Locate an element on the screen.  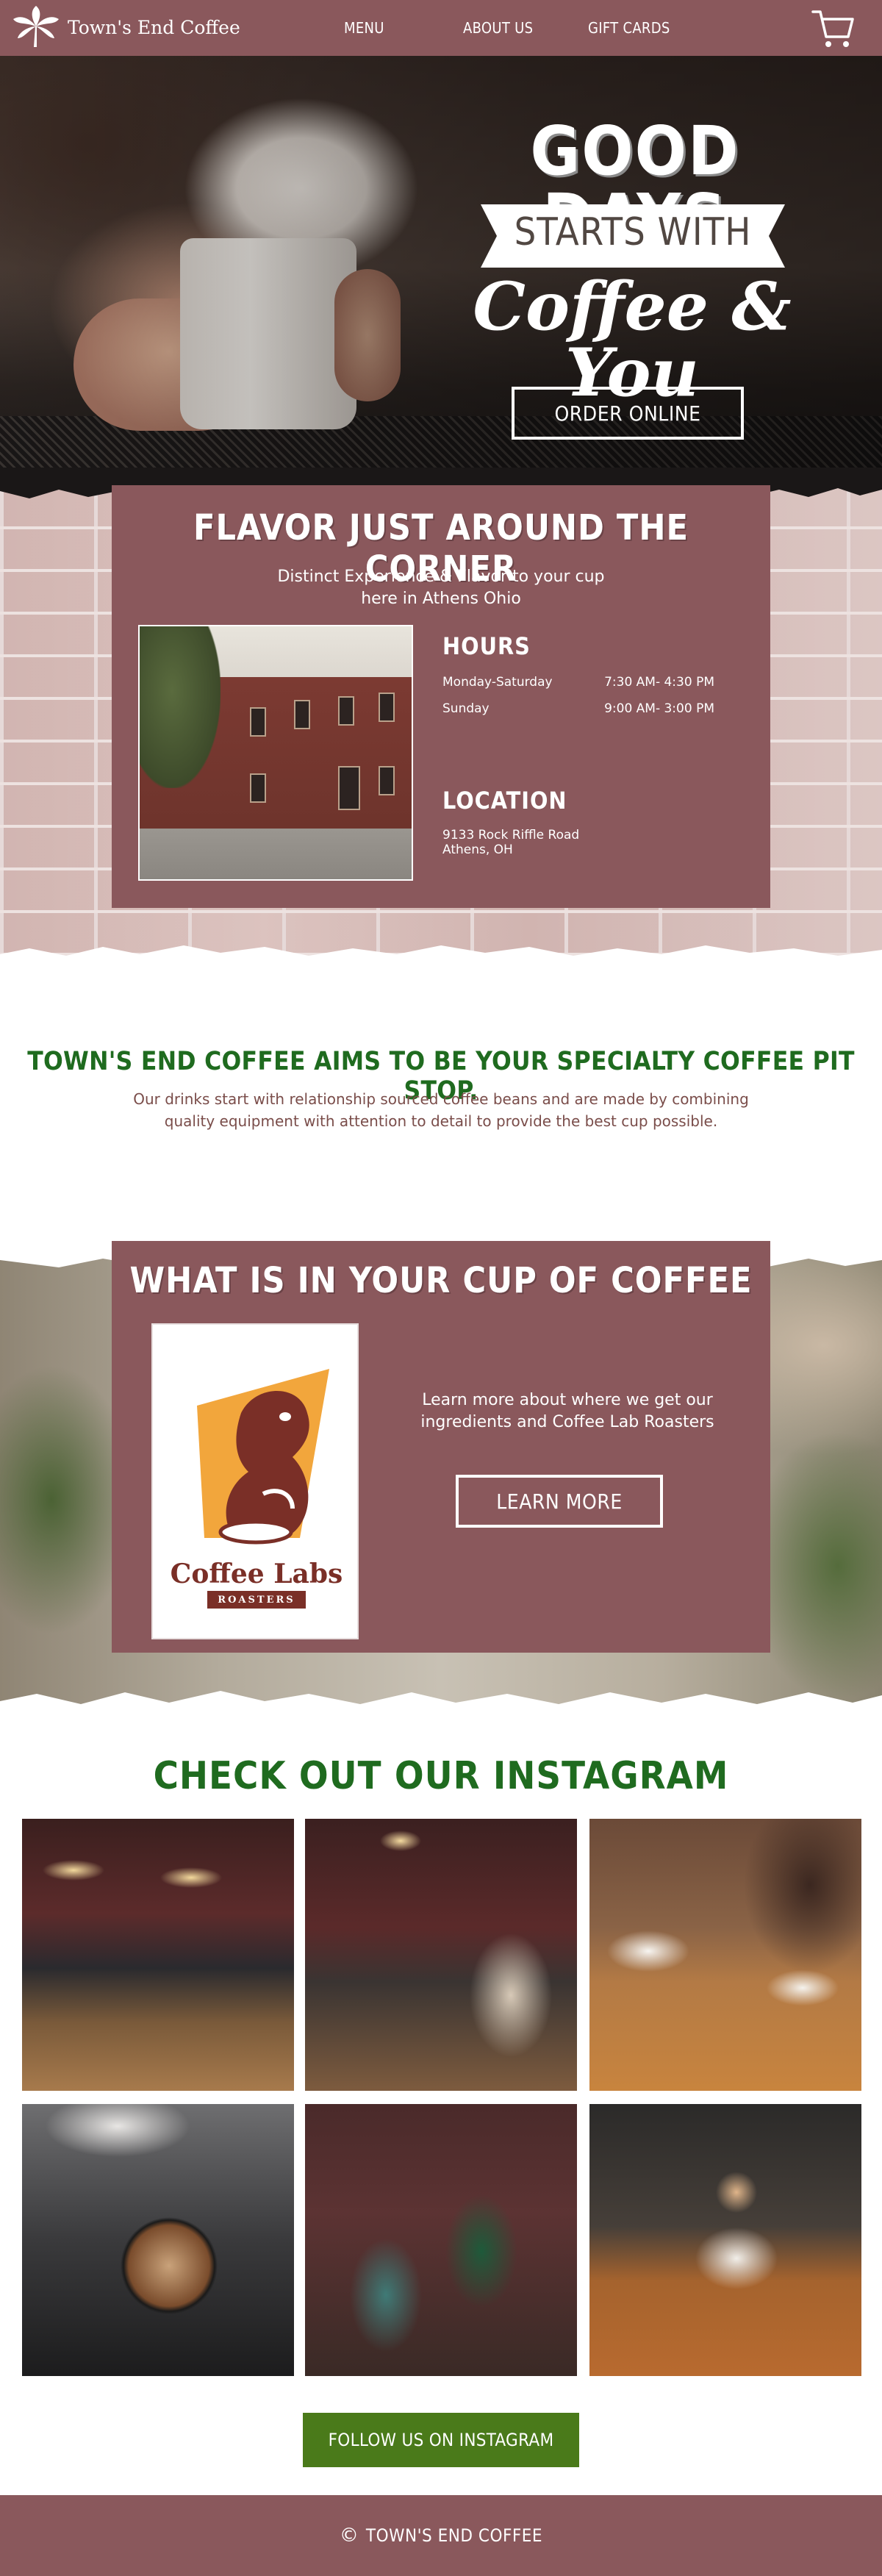
building-tree is located at coordinates (180, 707).